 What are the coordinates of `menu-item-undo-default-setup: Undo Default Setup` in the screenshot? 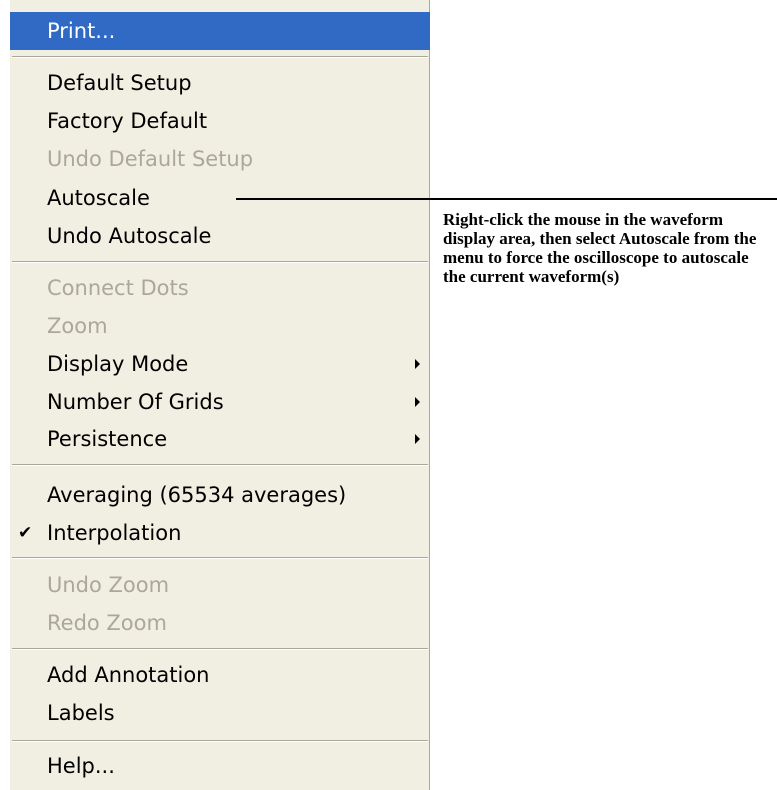 It's located at (220, 159).